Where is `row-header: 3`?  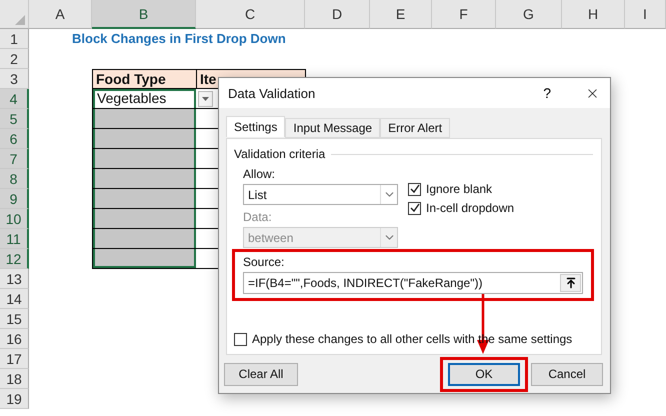
row-header: 3 is located at coordinates (14, 79).